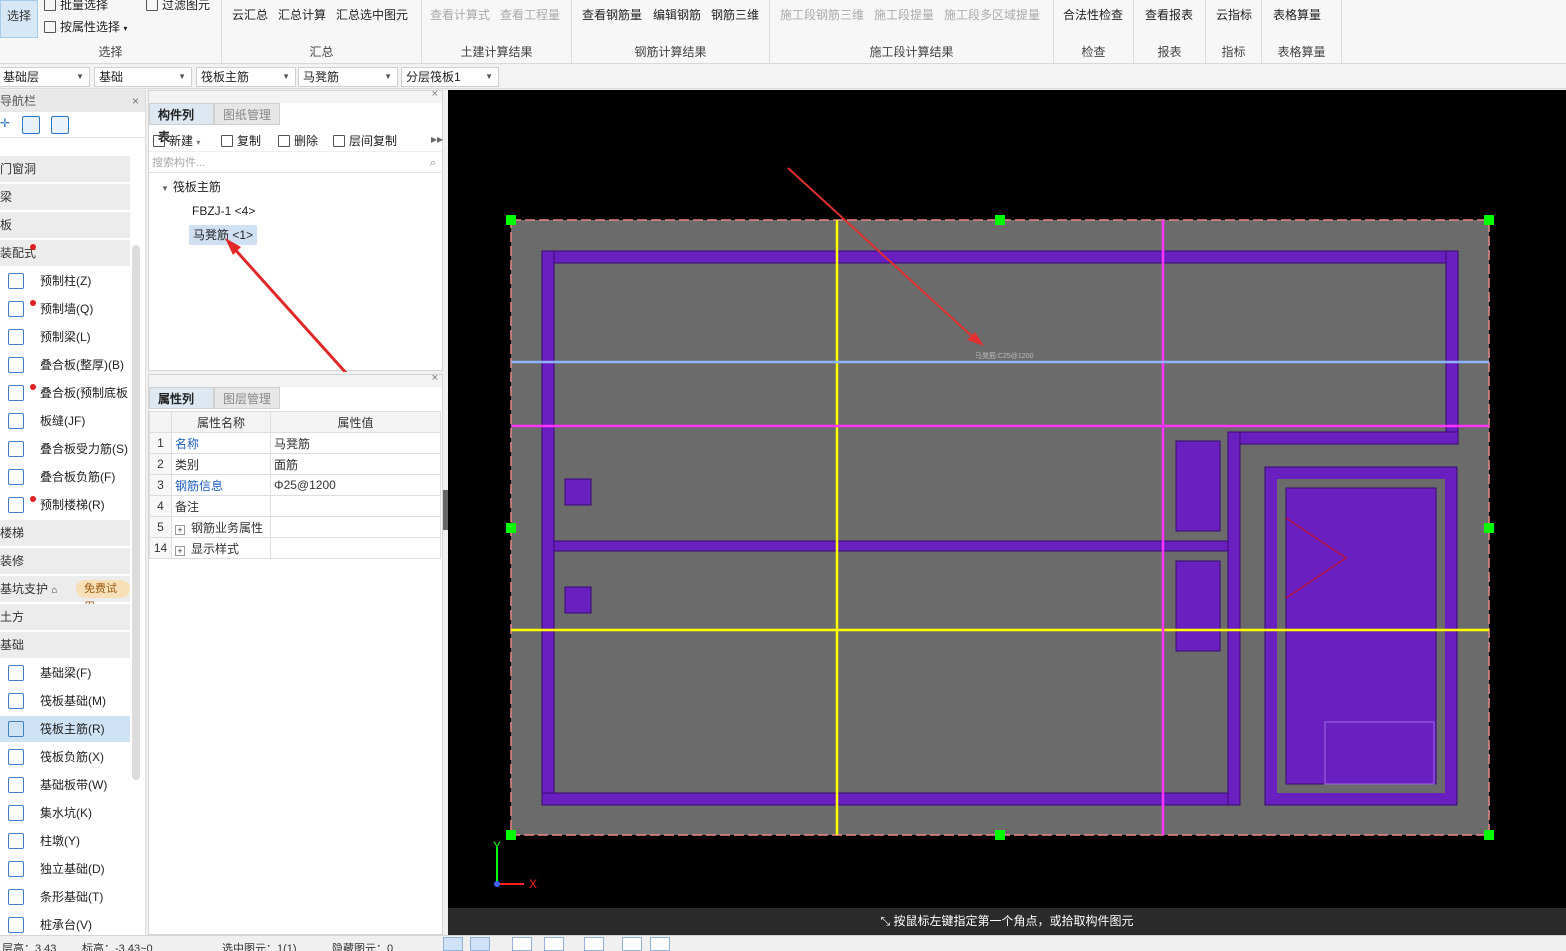  I want to click on view-rebar-button: 查看钢筋量, so click(612, 14).